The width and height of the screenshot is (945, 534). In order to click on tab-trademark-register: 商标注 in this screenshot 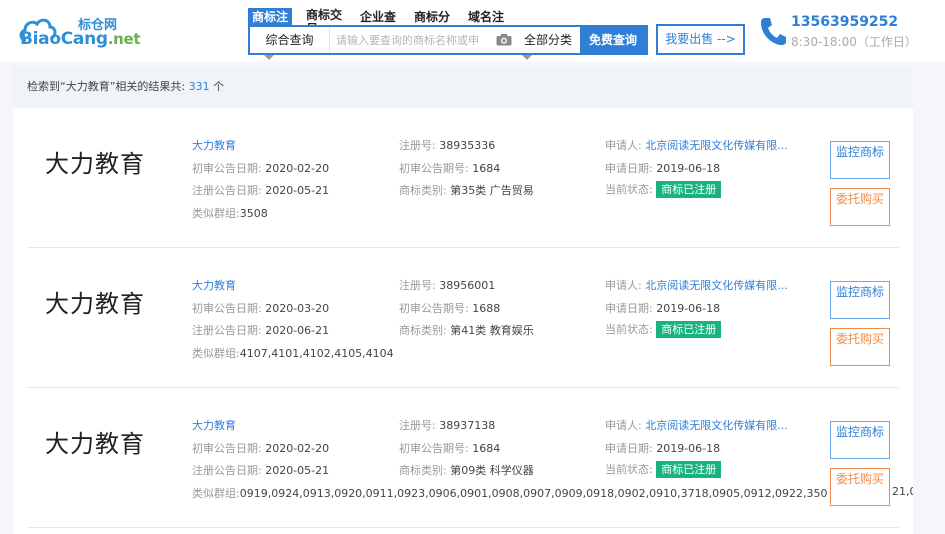, I will do `click(270, 17)`.